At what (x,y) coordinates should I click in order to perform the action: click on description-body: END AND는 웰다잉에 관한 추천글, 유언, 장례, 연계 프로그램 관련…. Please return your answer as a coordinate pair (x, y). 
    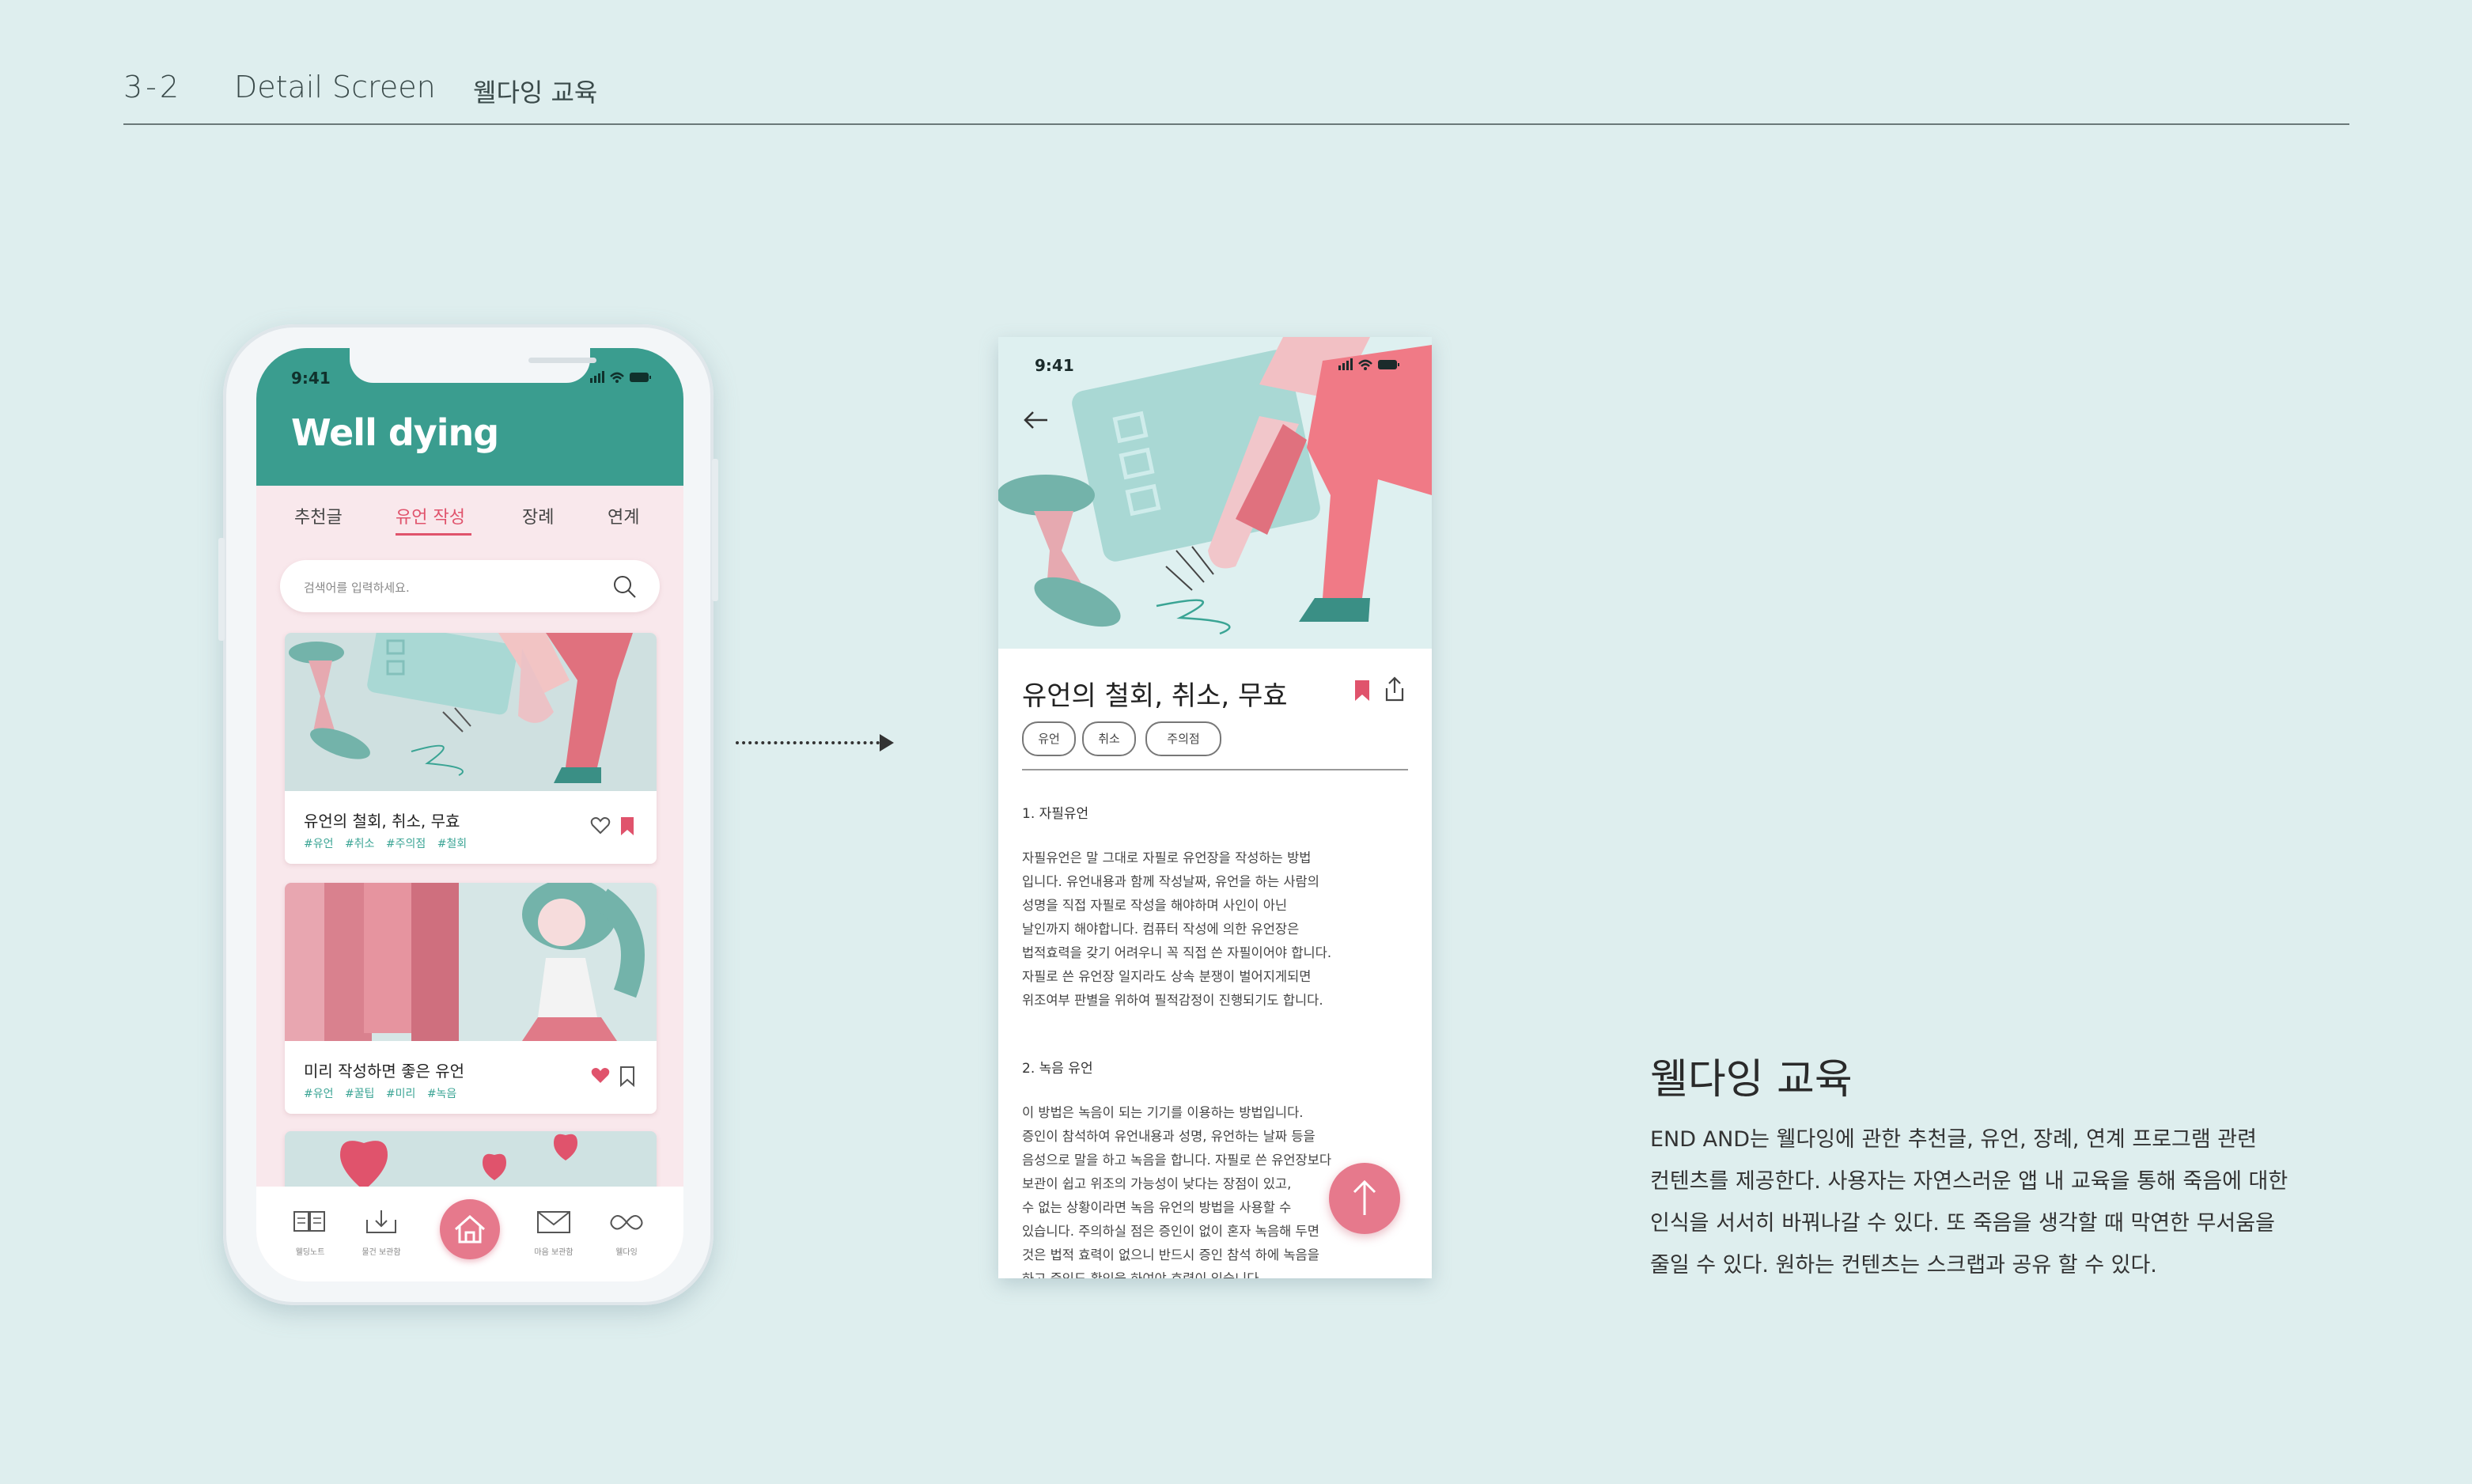
    Looking at the image, I should click on (1969, 1202).